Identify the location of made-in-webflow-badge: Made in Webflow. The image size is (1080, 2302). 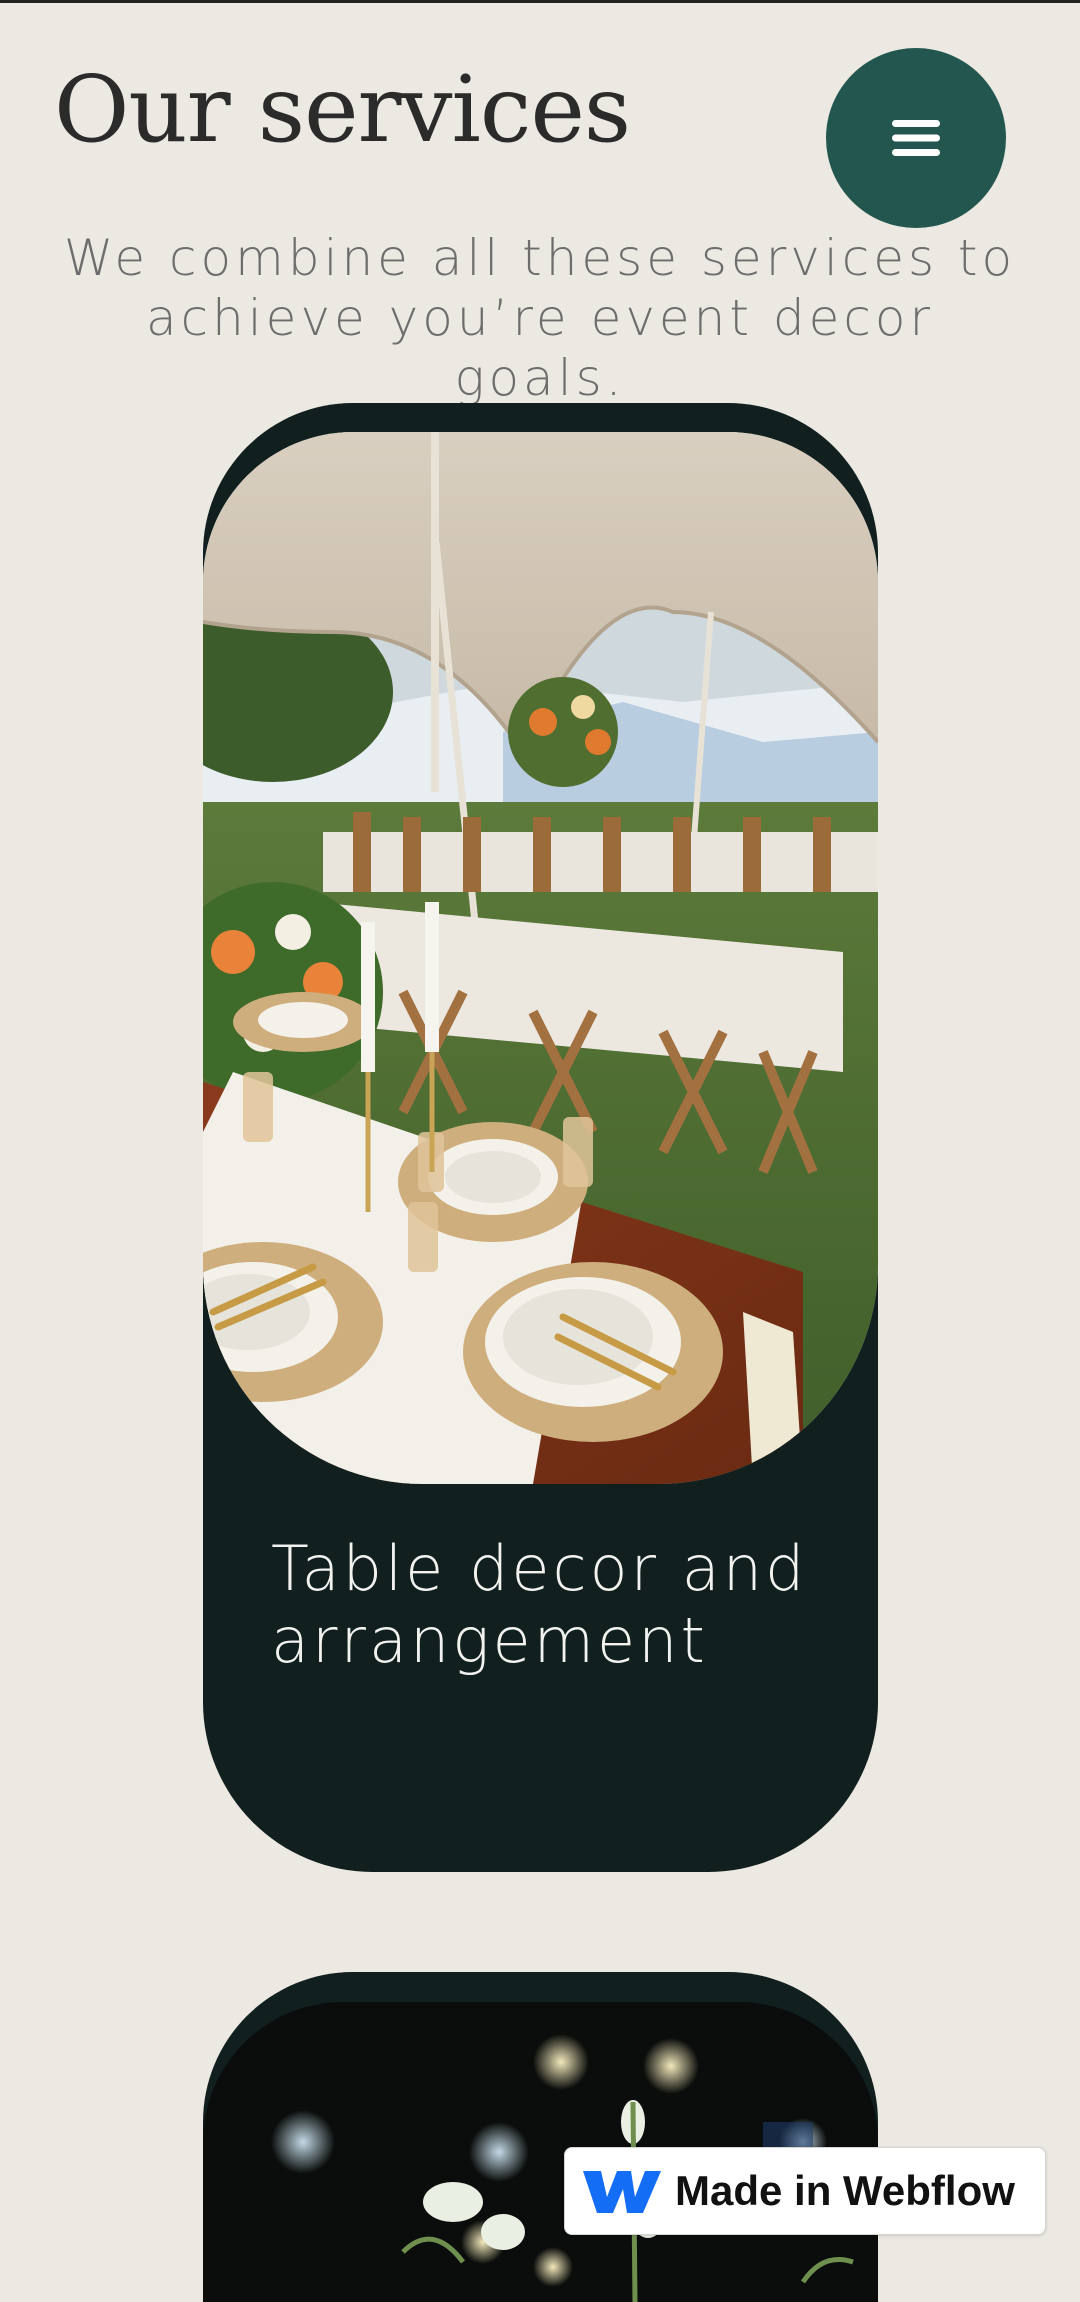
(805, 2191).